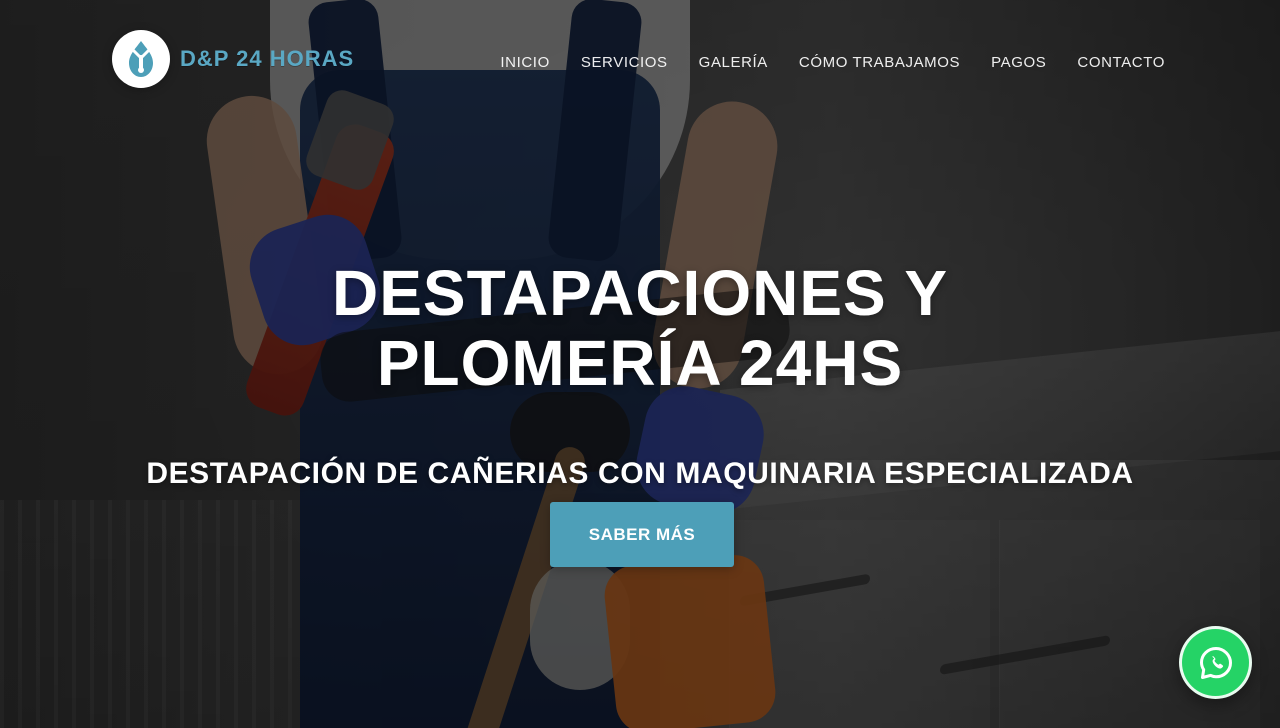  I want to click on saber-mas-button: SABER MÁS, so click(642, 534).